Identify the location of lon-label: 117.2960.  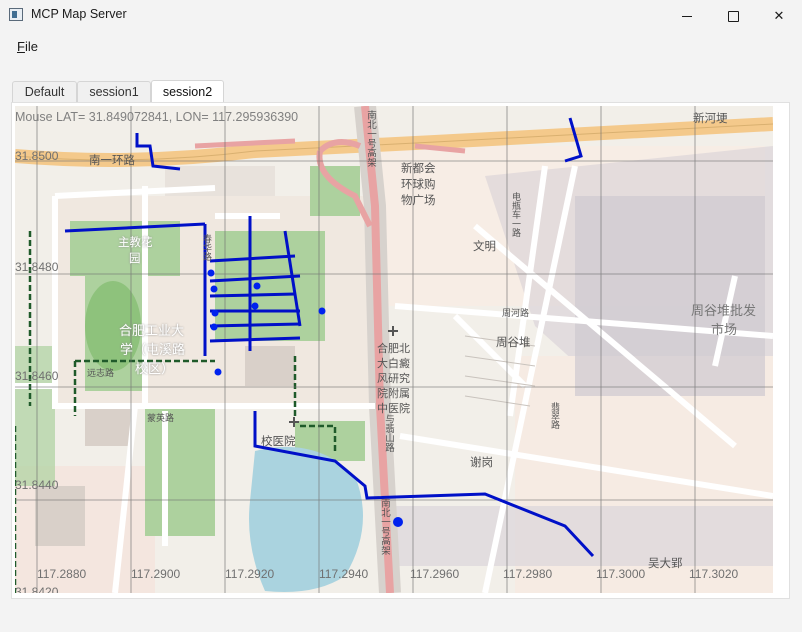
(435, 574).